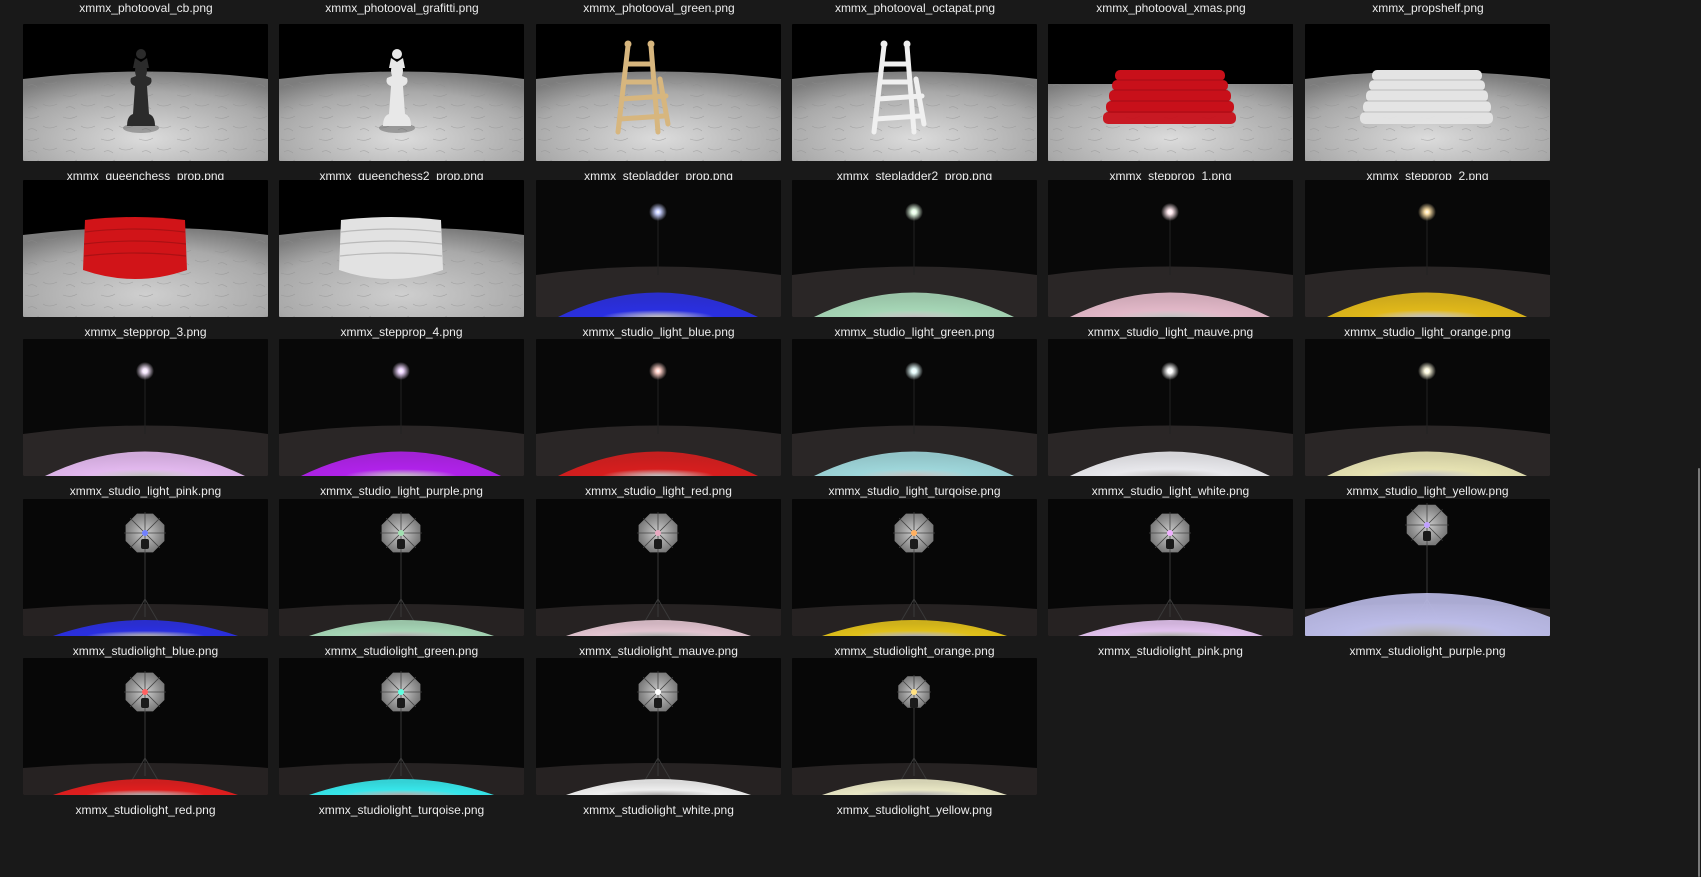 The width and height of the screenshot is (1701, 877). Describe the element at coordinates (658, 651) in the screenshot. I see `file-name-label: xmmx_studiolight_mauve.png` at that location.